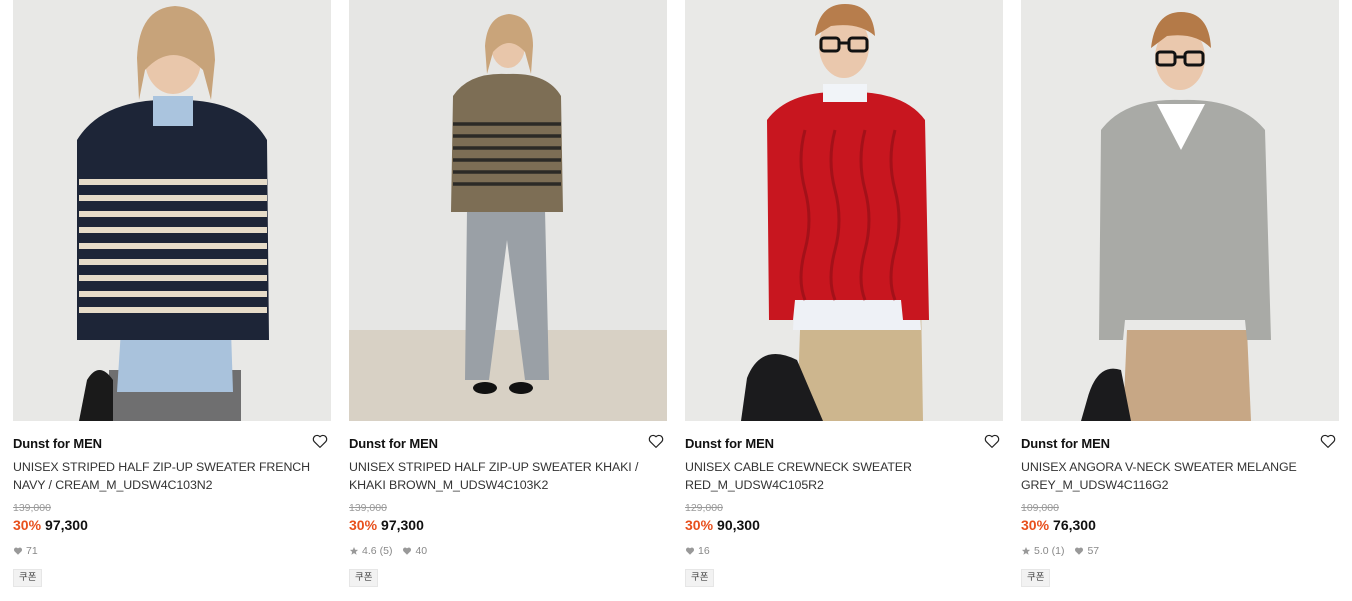  What do you see at coordinates (386, 551) in the screenshot?
I see `review-count: (5)` at bounding box center [386, 551].